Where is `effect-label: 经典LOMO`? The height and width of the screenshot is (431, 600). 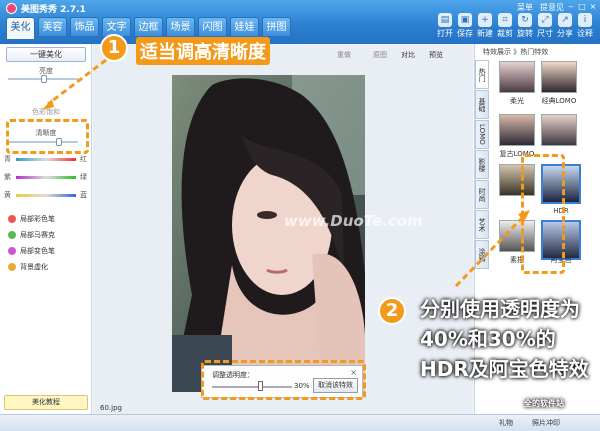 effect-label: 经典LOMO is located at coordinates (559, 101).